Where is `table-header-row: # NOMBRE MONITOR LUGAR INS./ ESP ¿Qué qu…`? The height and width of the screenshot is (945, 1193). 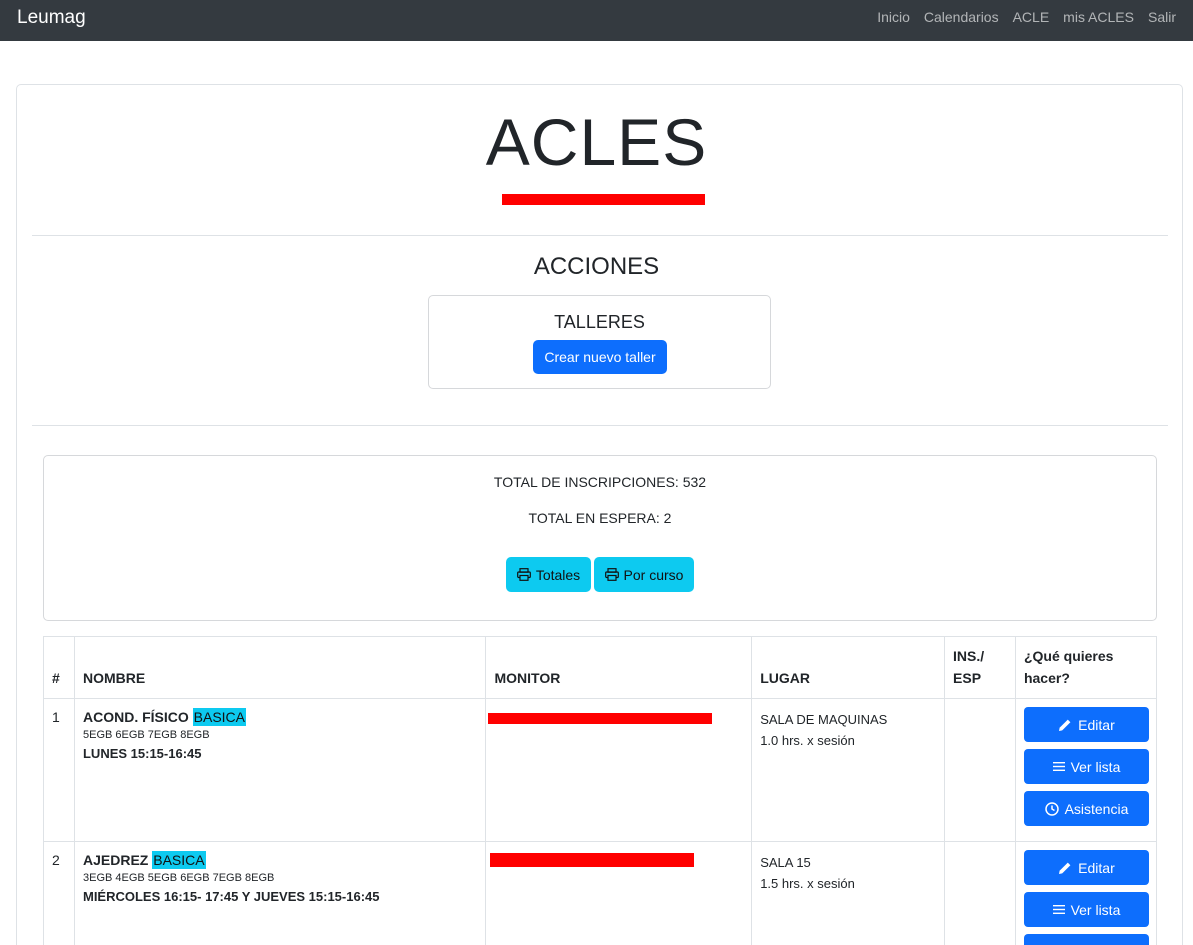 table-header-row: # NOMBRE MONITOR LUGAR INS./ ESP ¿Qué qu… is located at coordinates (600, 667).